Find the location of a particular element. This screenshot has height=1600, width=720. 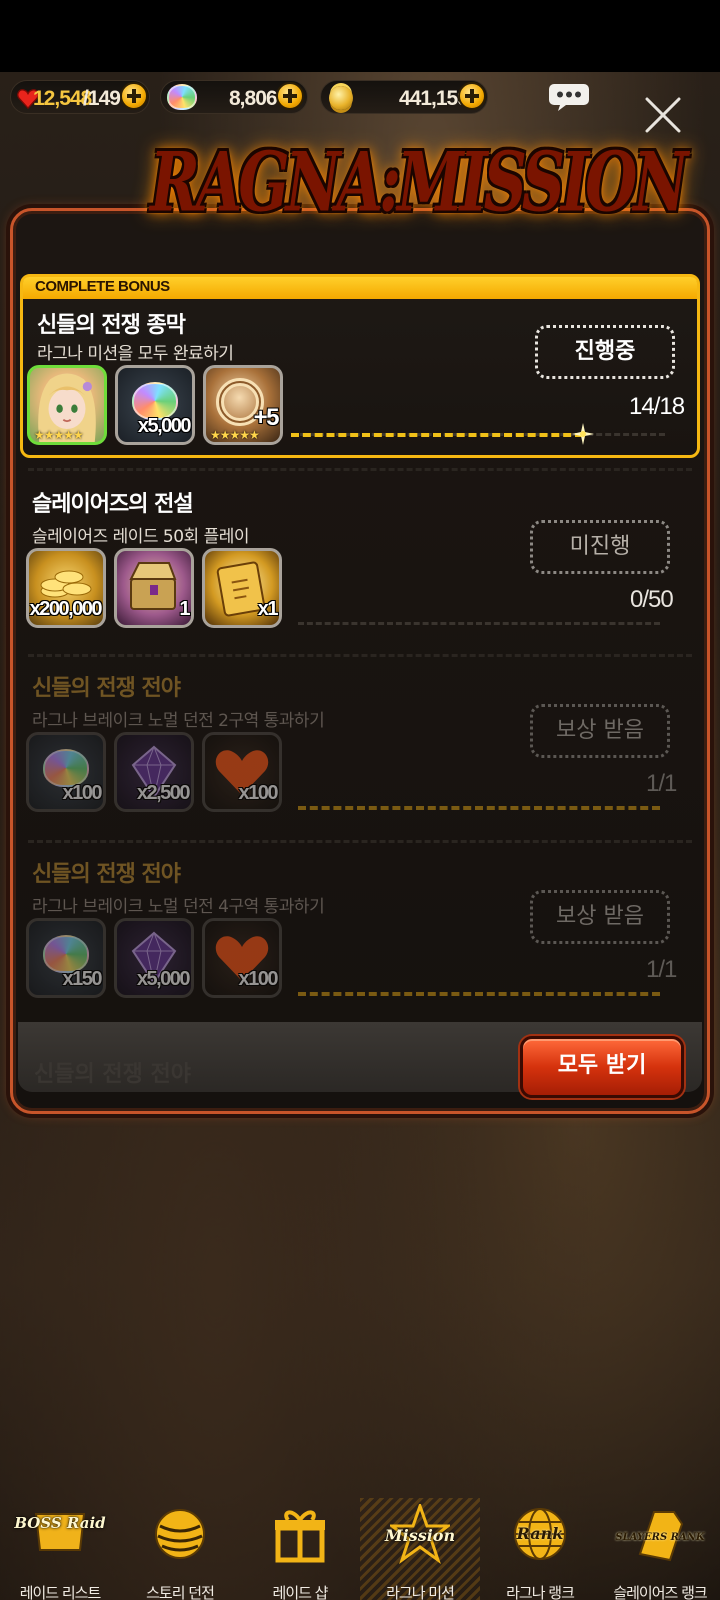

progress-text: 0/50 is located at coordinates (652, 599).